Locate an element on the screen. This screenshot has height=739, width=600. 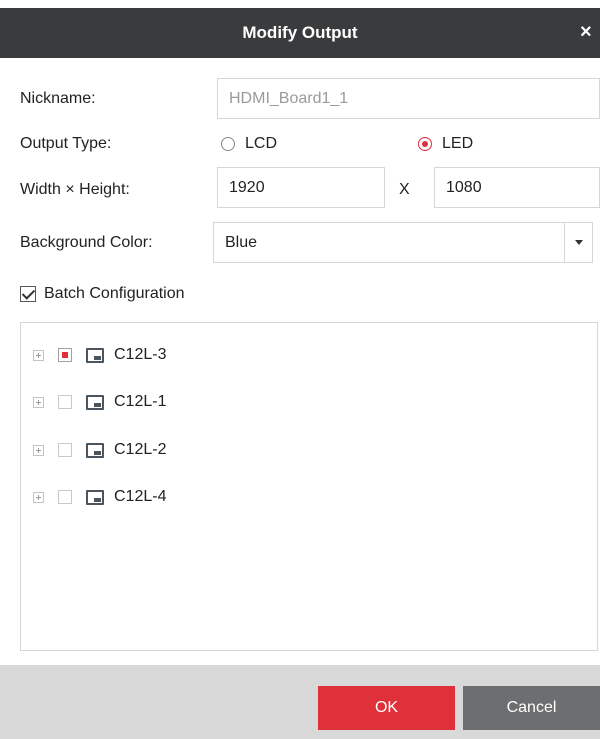
dialog-title: Modify Output is located at coordinates (300, 32).